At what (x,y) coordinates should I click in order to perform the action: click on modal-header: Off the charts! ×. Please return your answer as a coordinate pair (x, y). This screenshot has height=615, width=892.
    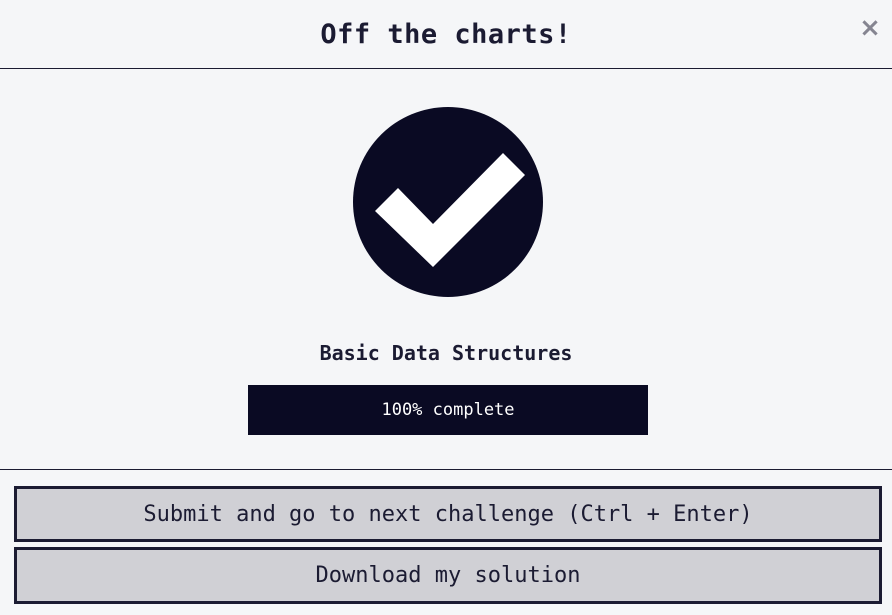
    Looking at the image, I should click on (446, 34).